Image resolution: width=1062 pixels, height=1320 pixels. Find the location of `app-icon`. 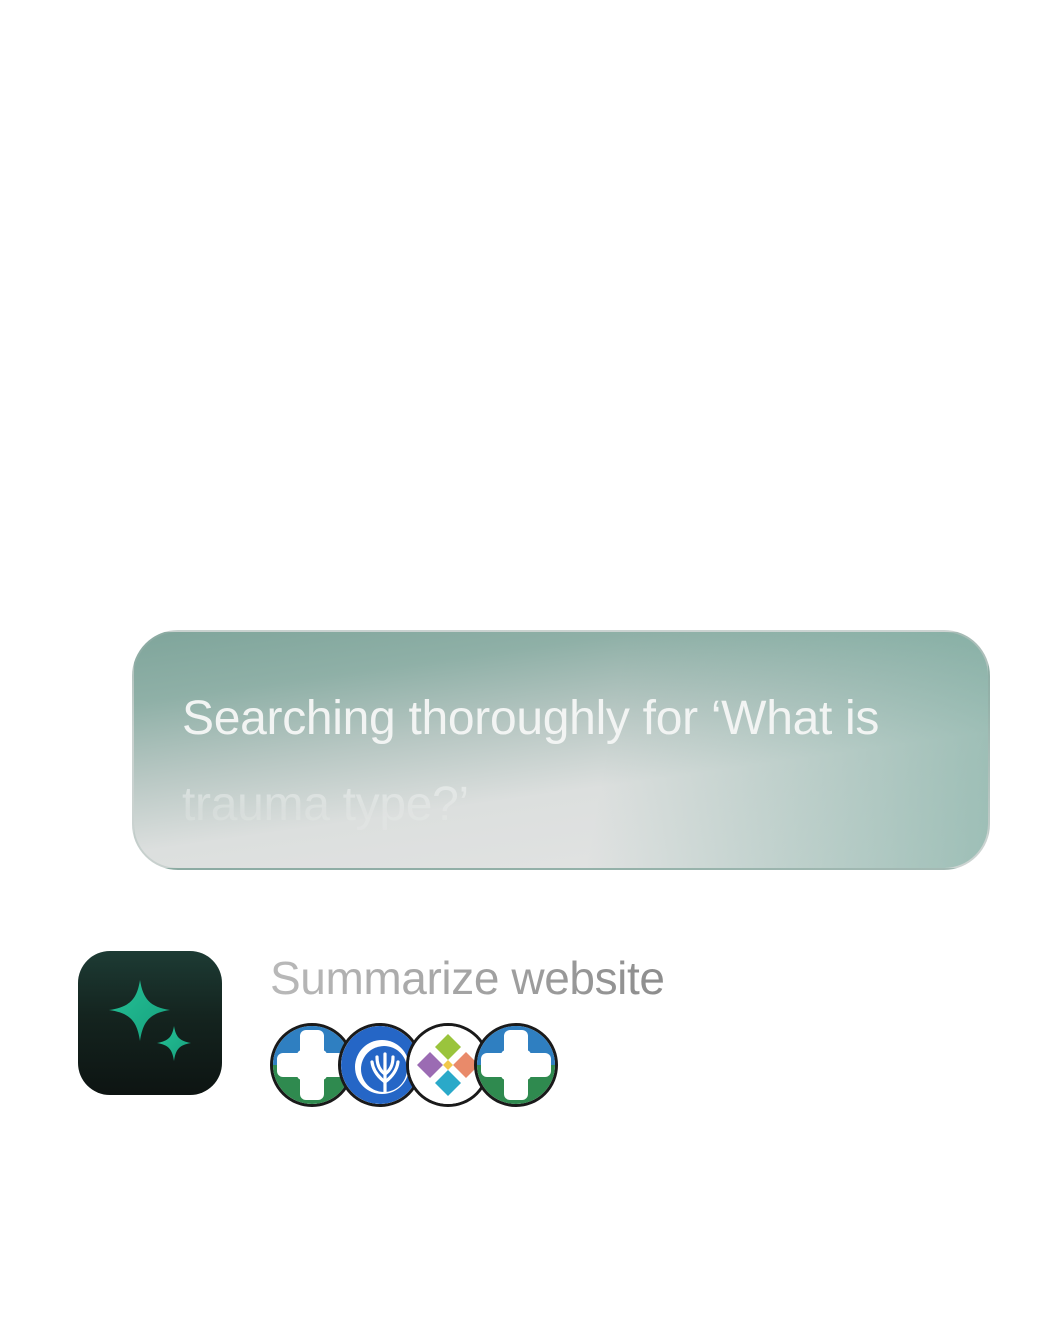

app-icon is located at coordinates (150, 1023).